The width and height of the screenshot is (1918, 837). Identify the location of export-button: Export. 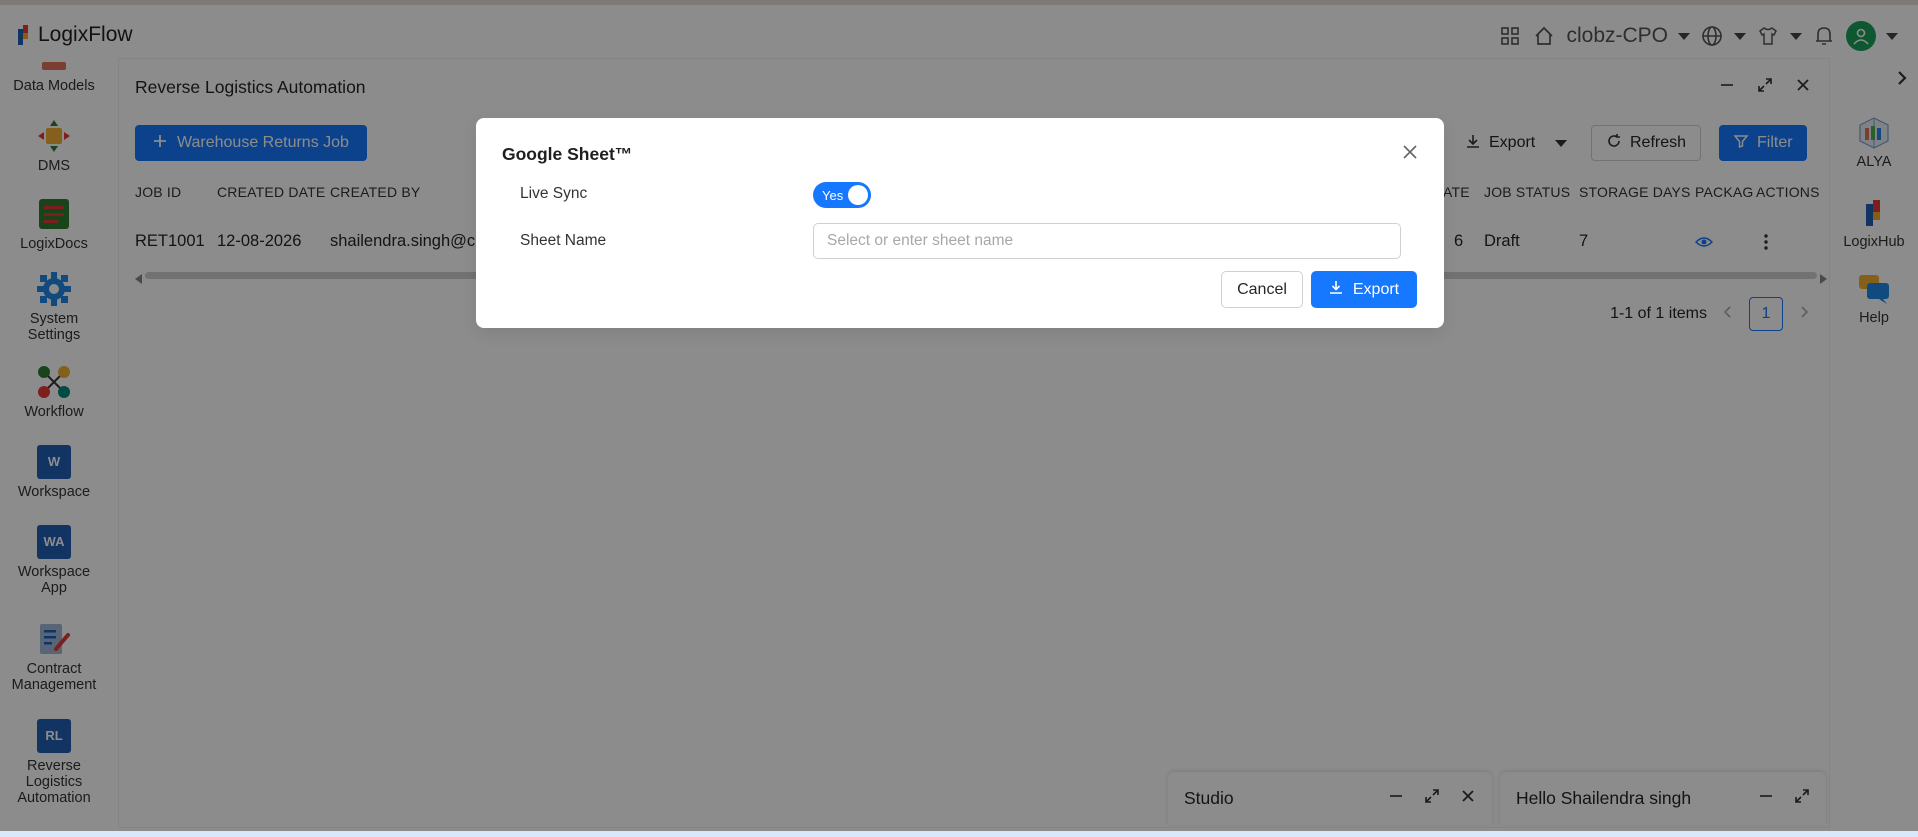
(1364, 289).